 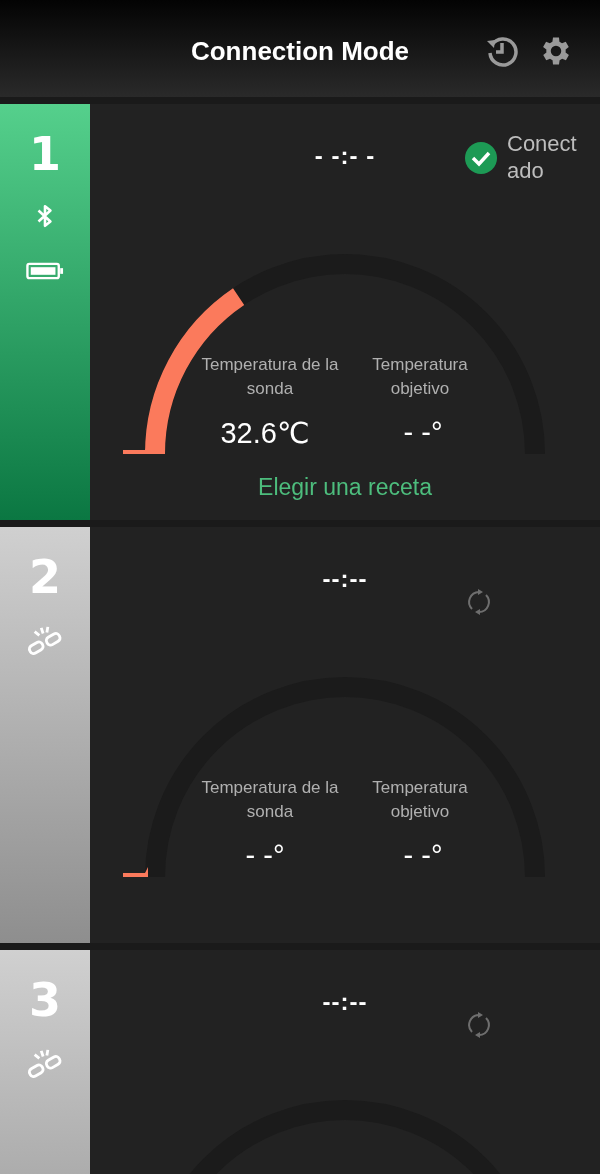 What do you see at coordinates (45, 154) in the screenshot?
I see `probe-number: 1` at bounding box center [45, 154].